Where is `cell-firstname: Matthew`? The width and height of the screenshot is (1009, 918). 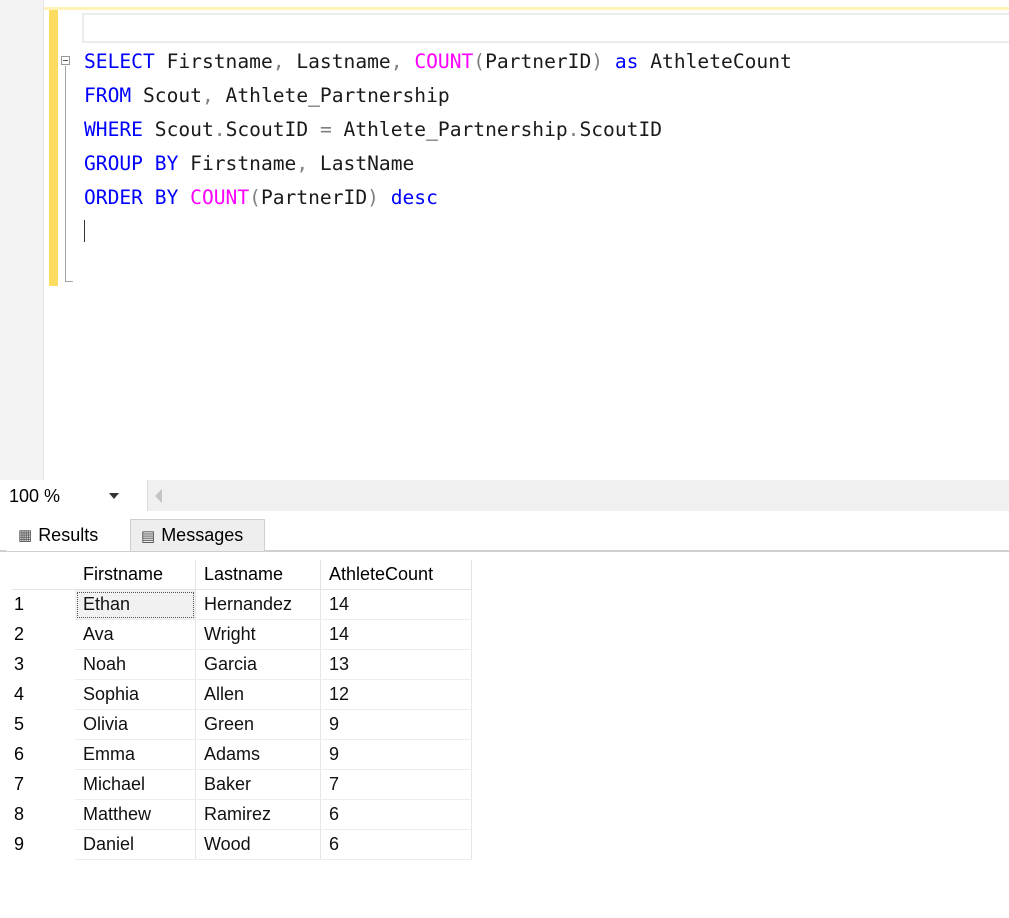 cell-firstname: Matthew is located at coordinates (135, 814).